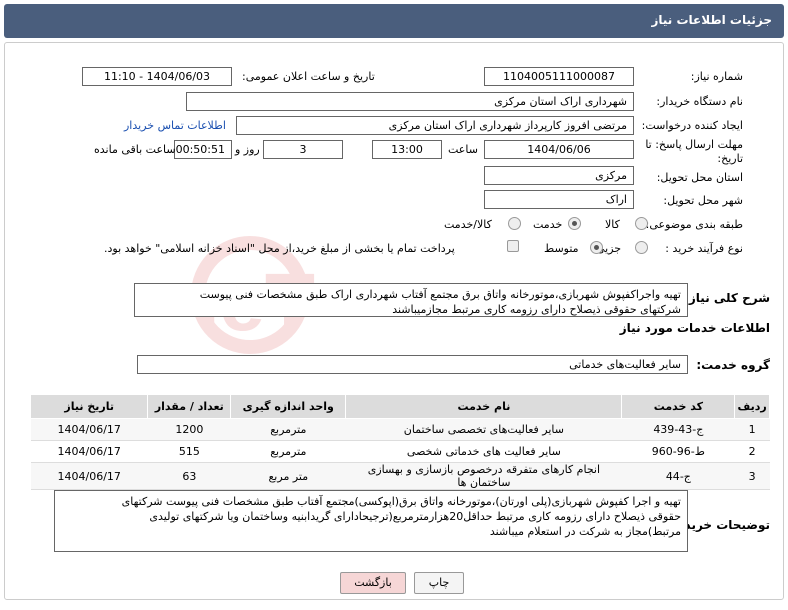  I want to click on service-group-label: گروه خدمت:, so click(733, 365).